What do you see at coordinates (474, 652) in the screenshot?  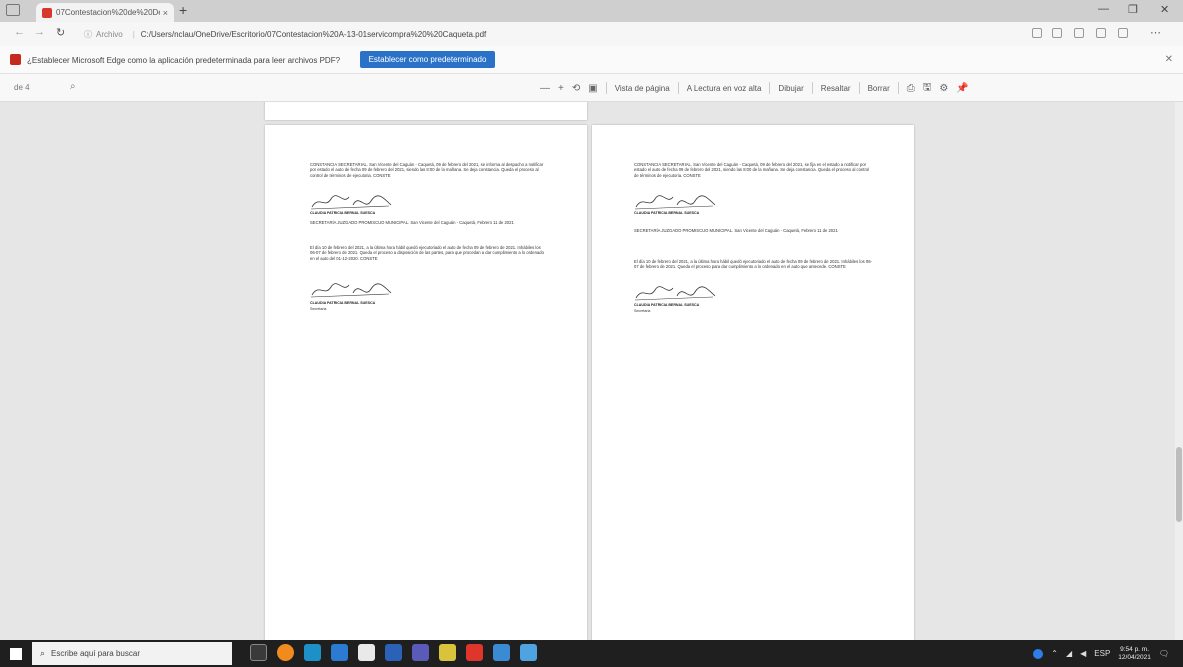 I see `office-icon` at bounding box center [474, 652].